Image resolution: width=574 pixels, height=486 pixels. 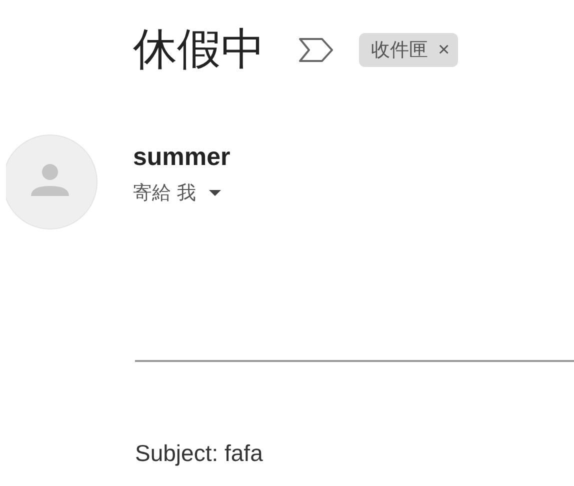 What do you see at coordinates (199, 50) in the screenshot?
I see `email-subject: 休假中` at bounding box center [199, 50].